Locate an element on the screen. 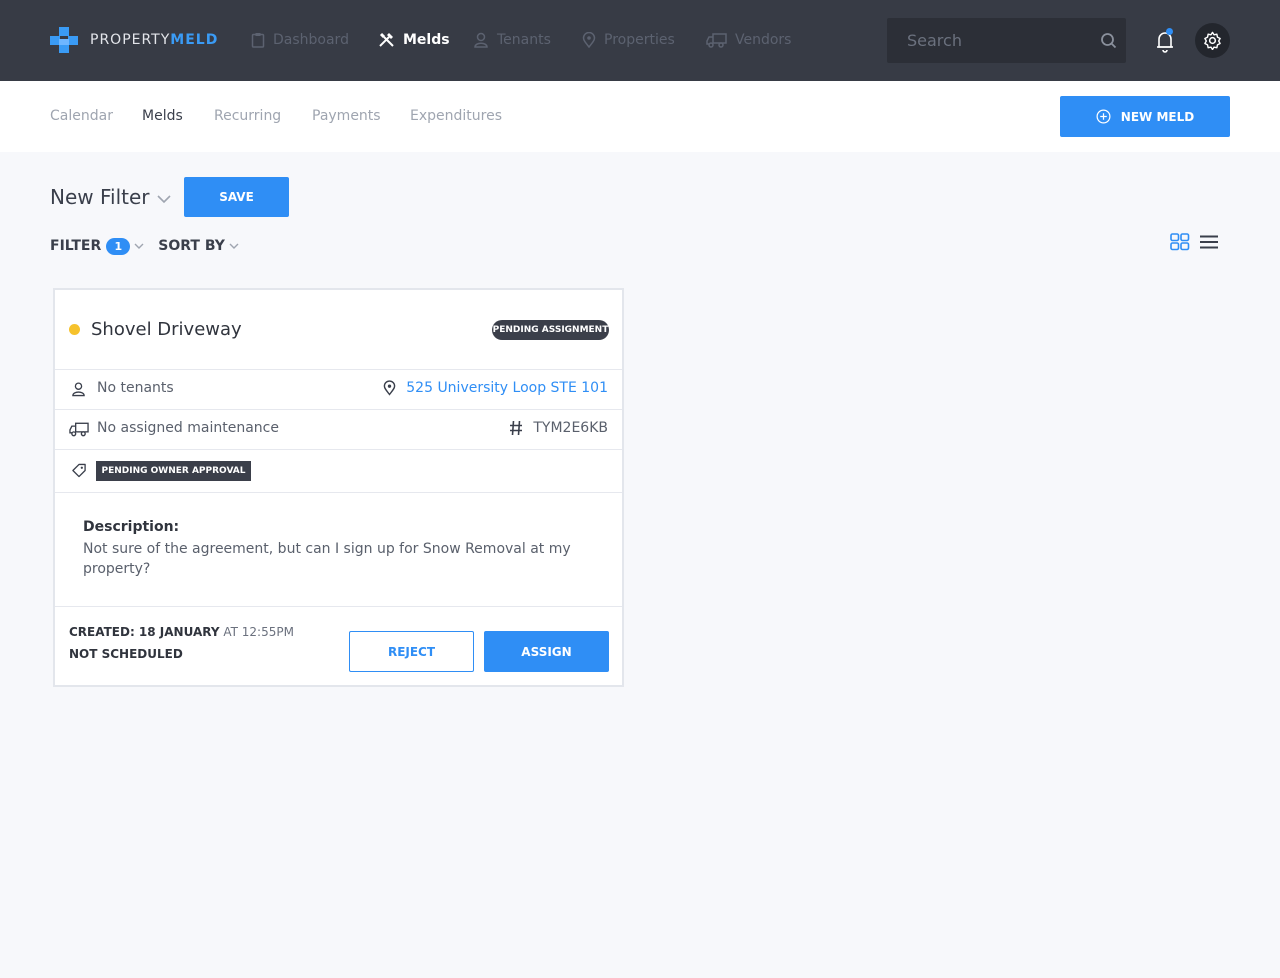 This screenshot has height=978, width=1280. maintenance-value: No assigned maintenance is located at coordinates (188, 428).